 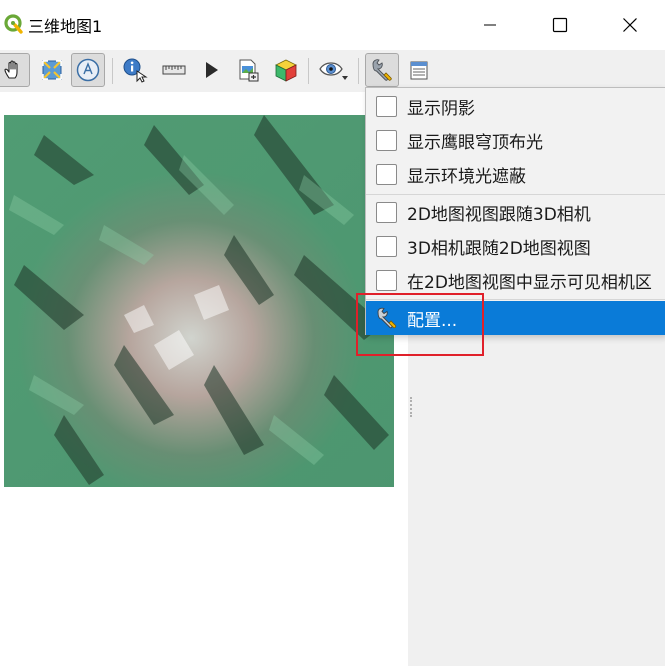 What do you see at coordinates (515, 106) in the screenshot?
I see `menu-item-show-shadows: 显示阴影` at bounding box center [515, 106].